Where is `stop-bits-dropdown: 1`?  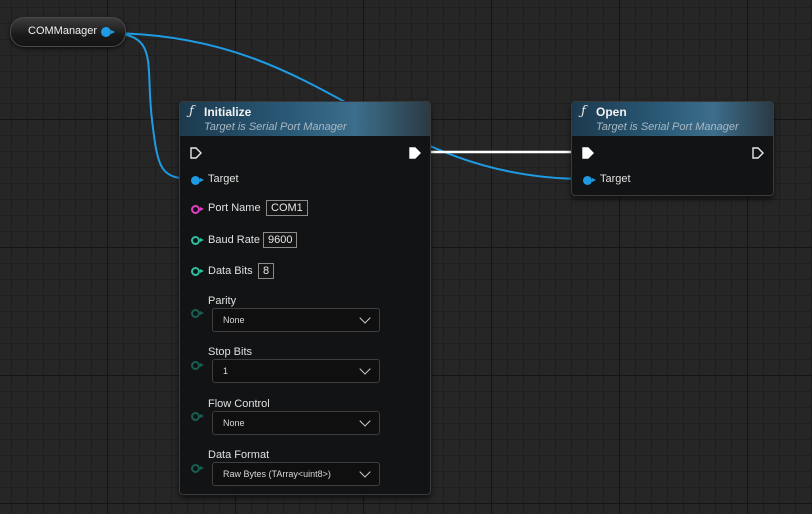
stop-bits-dropdown: 1 is located at coordinates (296, 371).